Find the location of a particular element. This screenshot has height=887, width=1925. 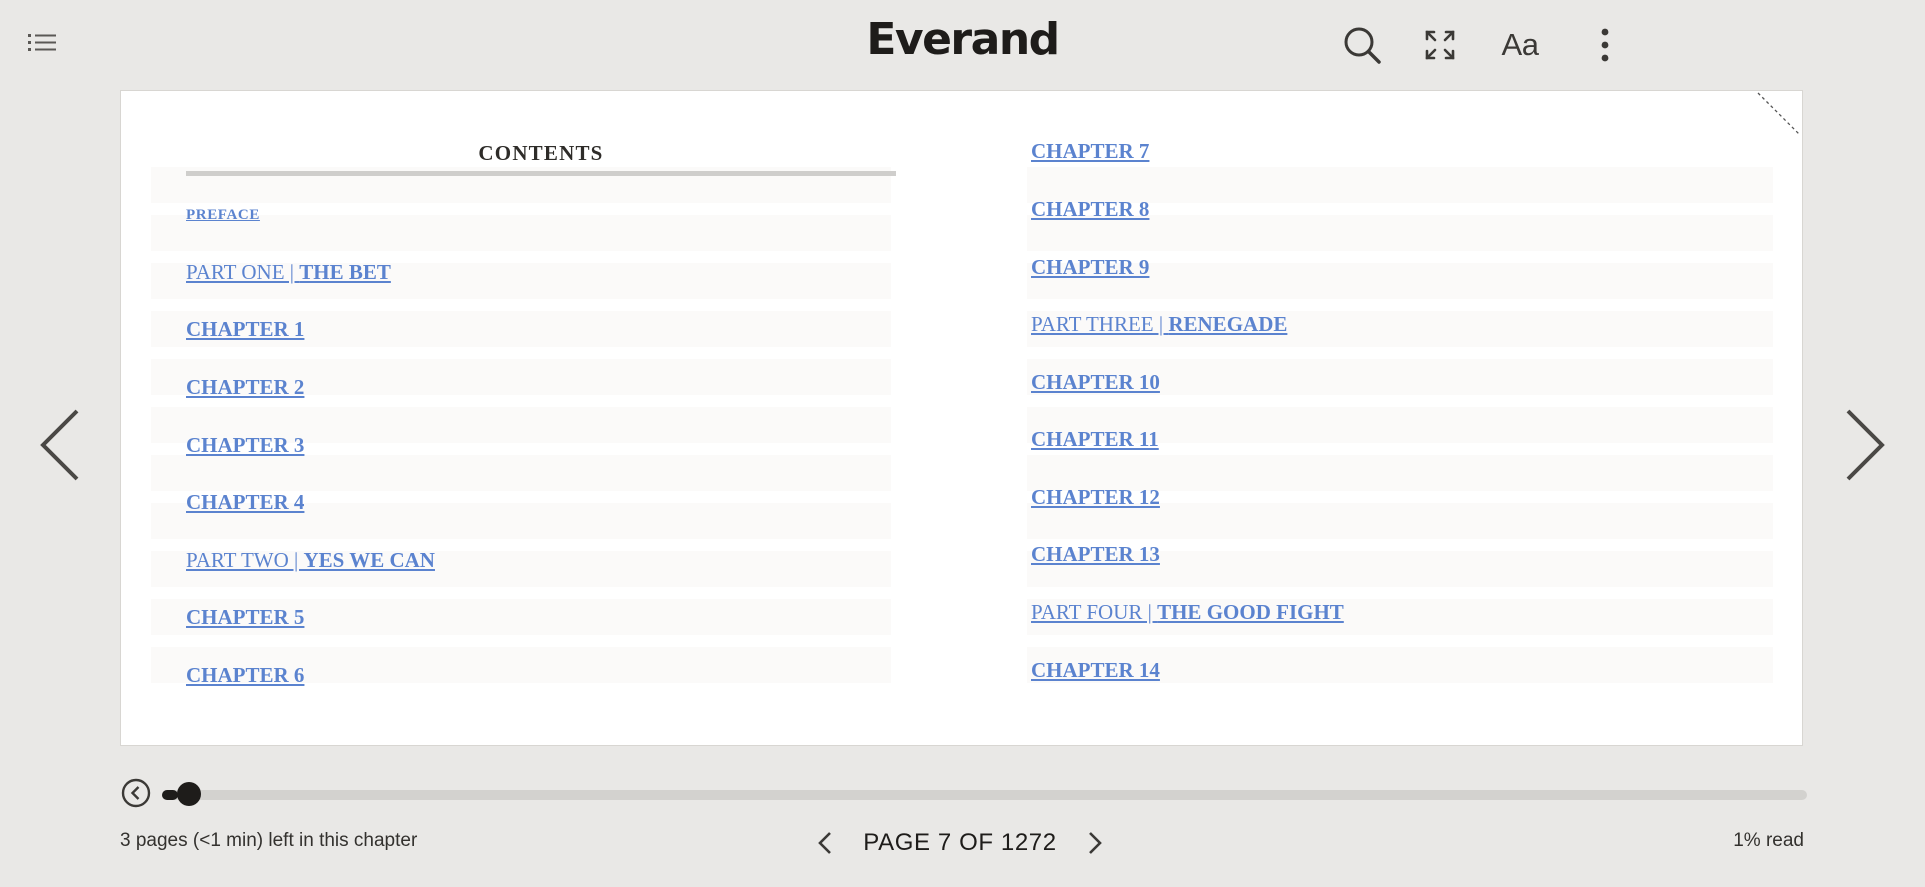

reading-progress is located at coordinates (963, 794).